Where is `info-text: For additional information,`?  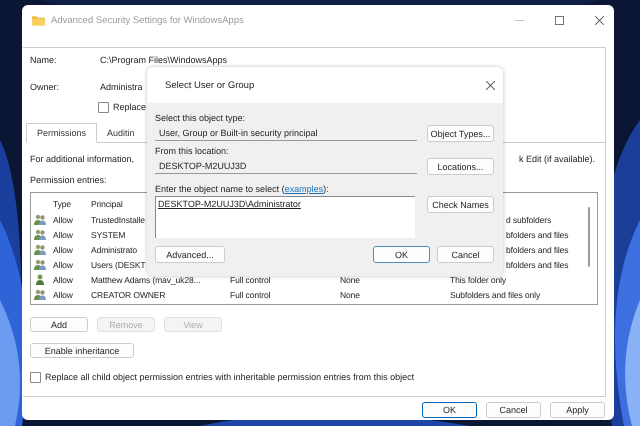 info-text: For additional information, is located at coordinates (82, 159).